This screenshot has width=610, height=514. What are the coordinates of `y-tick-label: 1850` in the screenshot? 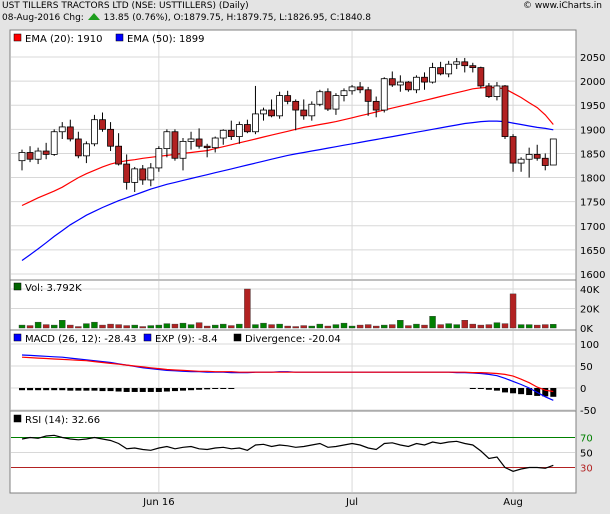 It's located at (592, 154).